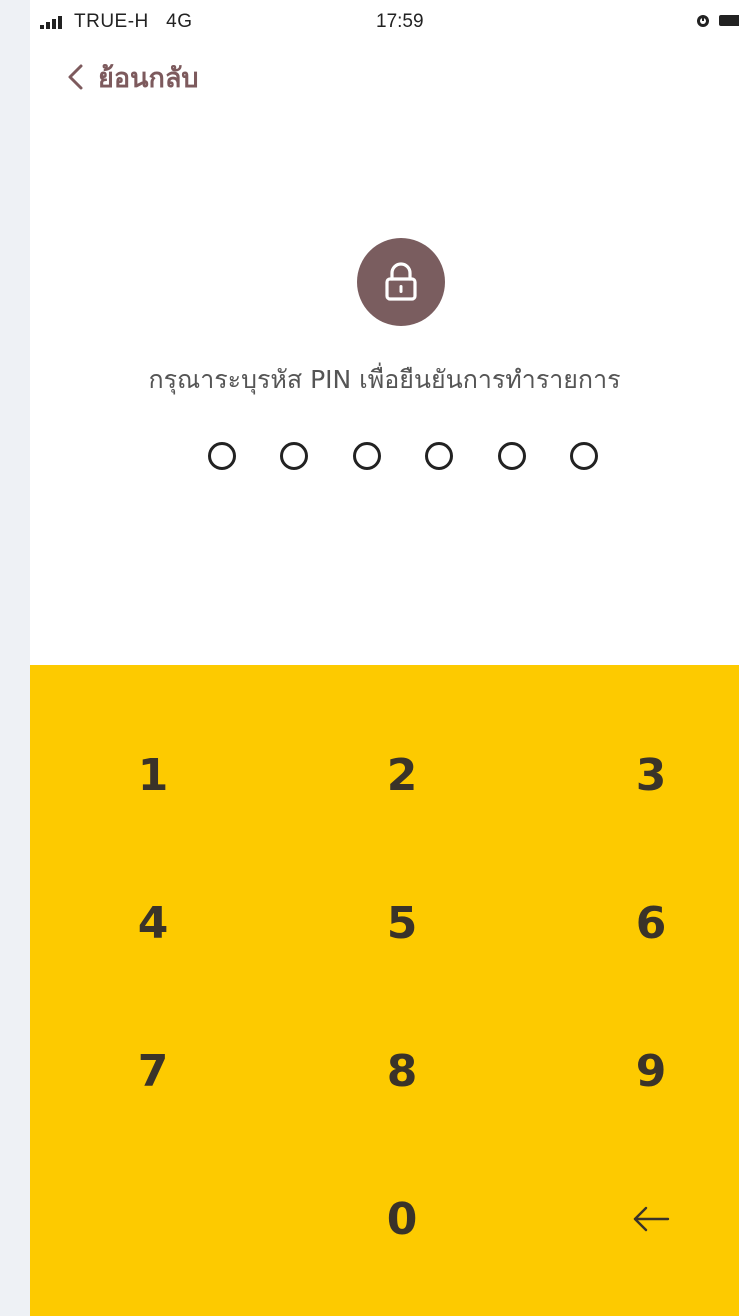 This screenshot has height=1316, width=739. Describe the element at coordinates (179, 21) in the screenshot. I see `network-type: 4G` at that location.